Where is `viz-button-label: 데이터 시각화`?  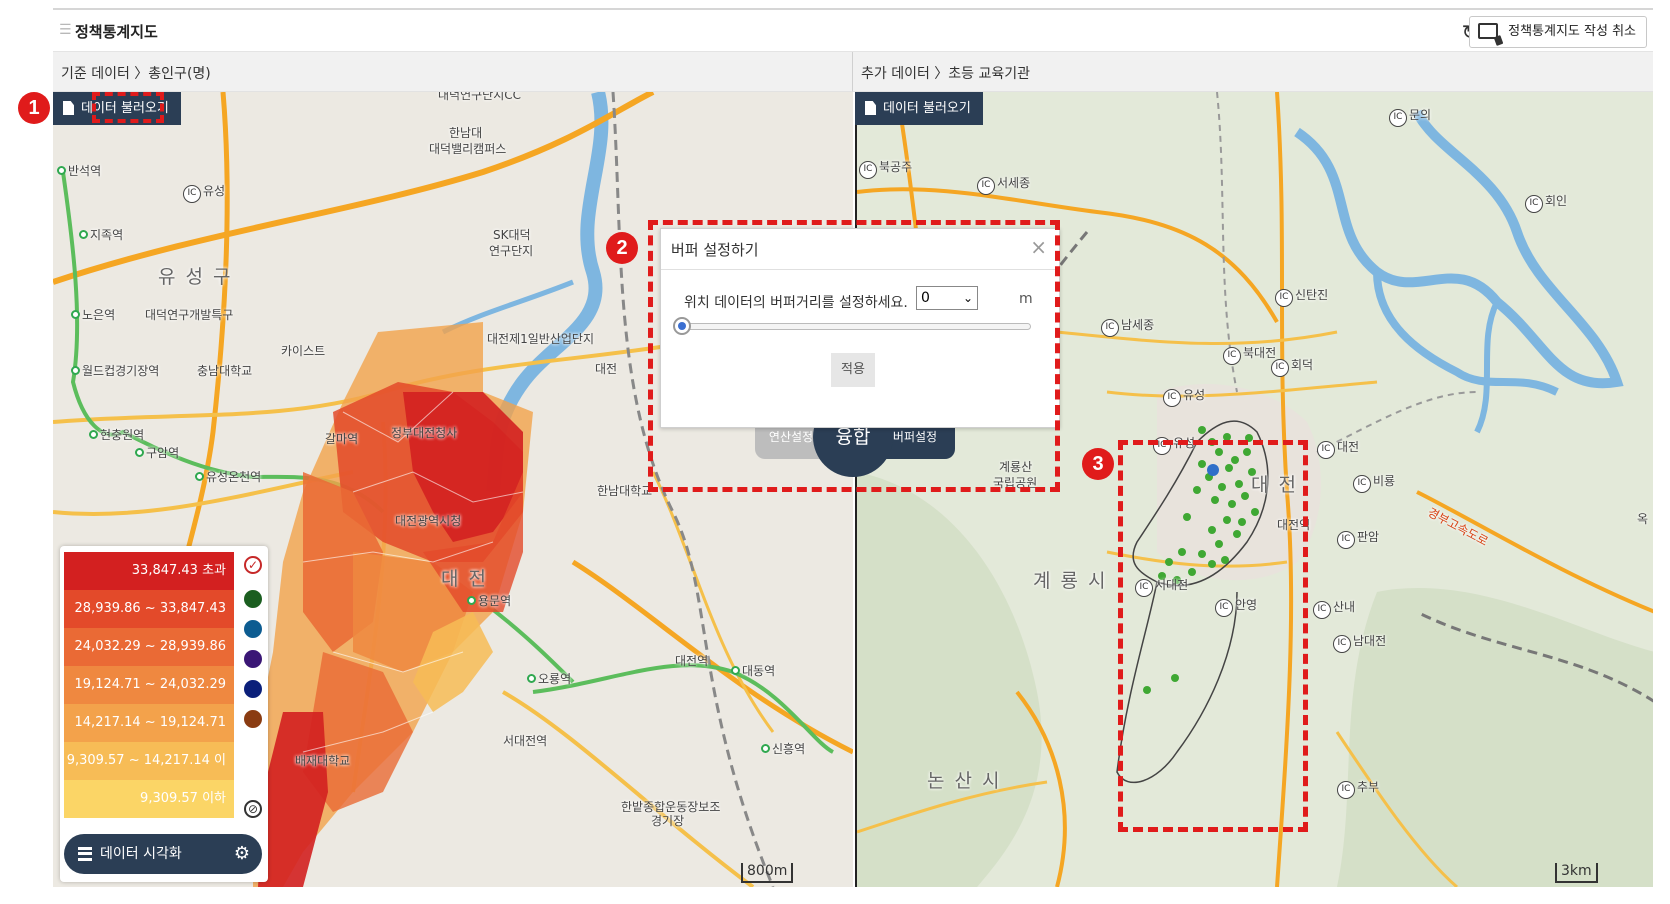
viz-button-label: 데이터 시각화 is located at coordinates (141, 854).